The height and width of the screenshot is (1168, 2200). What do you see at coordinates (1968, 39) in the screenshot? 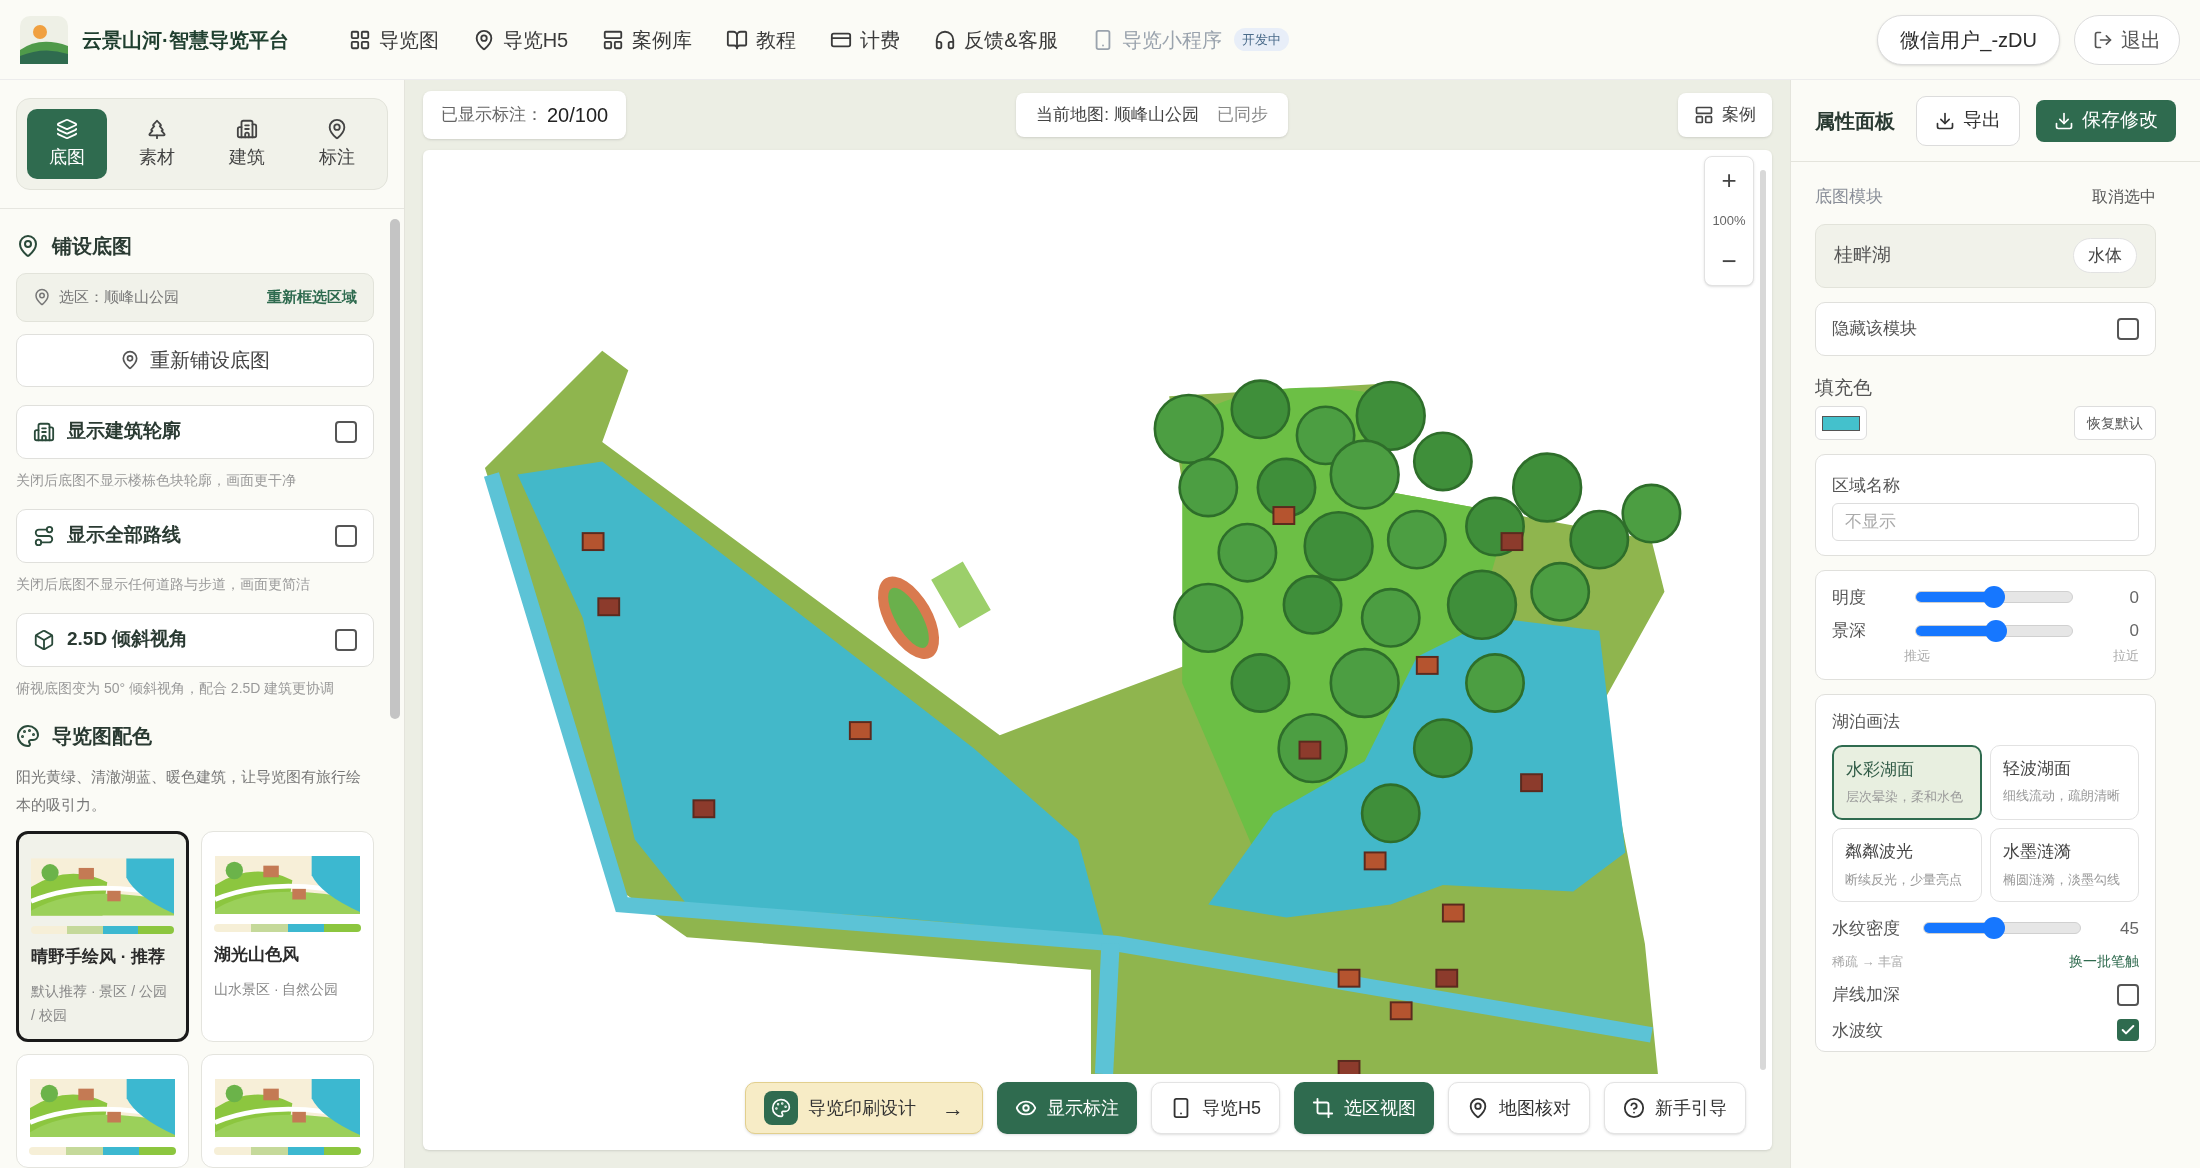
I see `user-button: 微信用户_-zDU` at bounding box center [1968, 39].